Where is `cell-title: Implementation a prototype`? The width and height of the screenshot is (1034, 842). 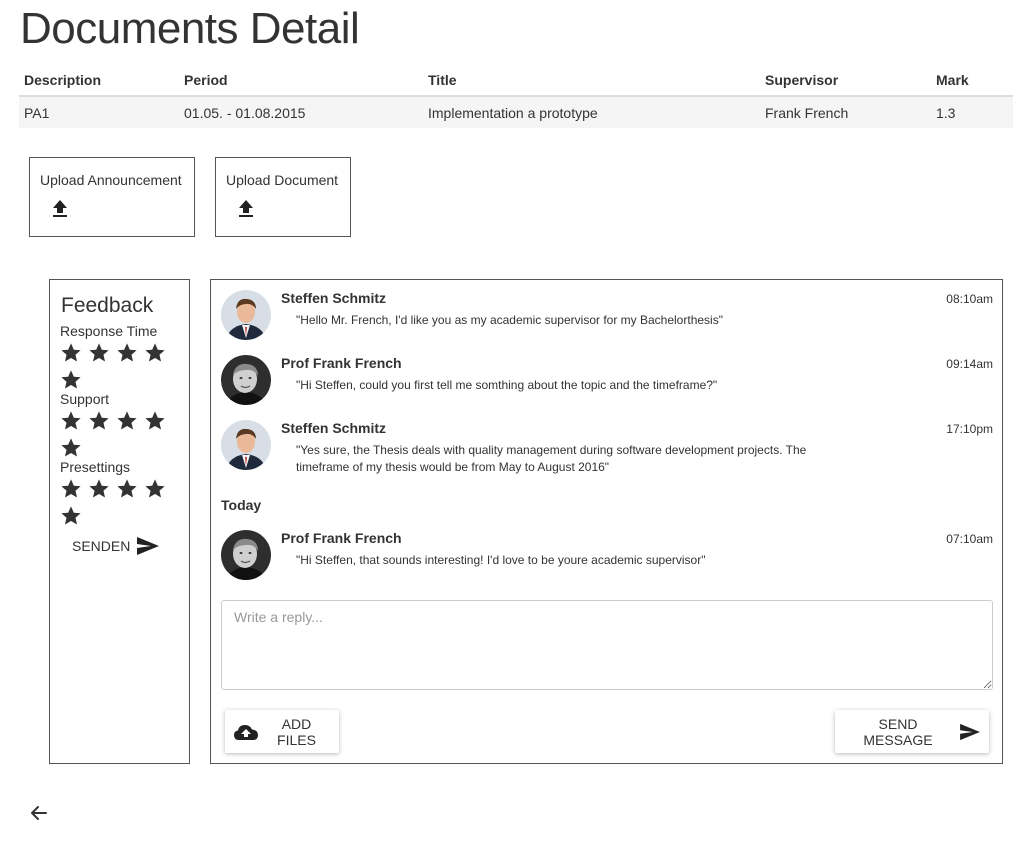 cell-title: Implementation a prototype is located at coordinates (591, 112).